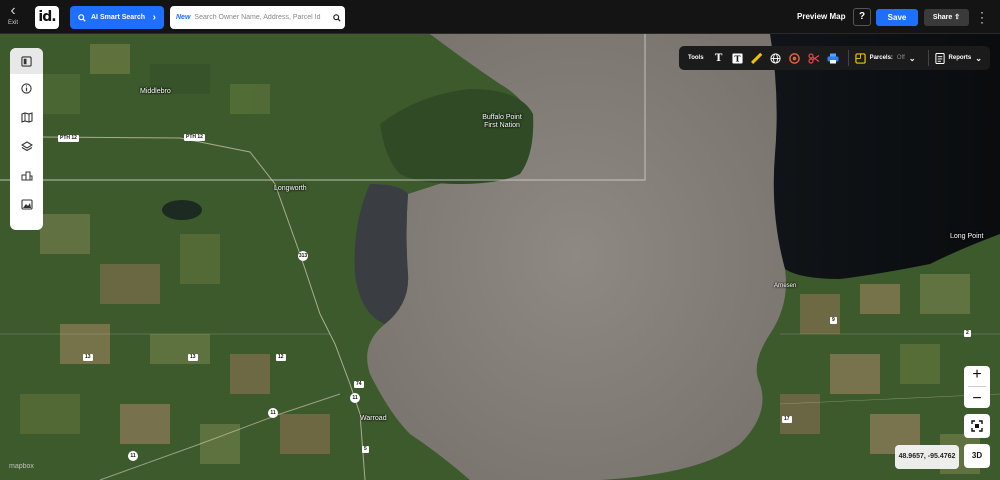 This screenshot has height=480, width=1000. I want to click on help-button: ?, so click(862, 17).